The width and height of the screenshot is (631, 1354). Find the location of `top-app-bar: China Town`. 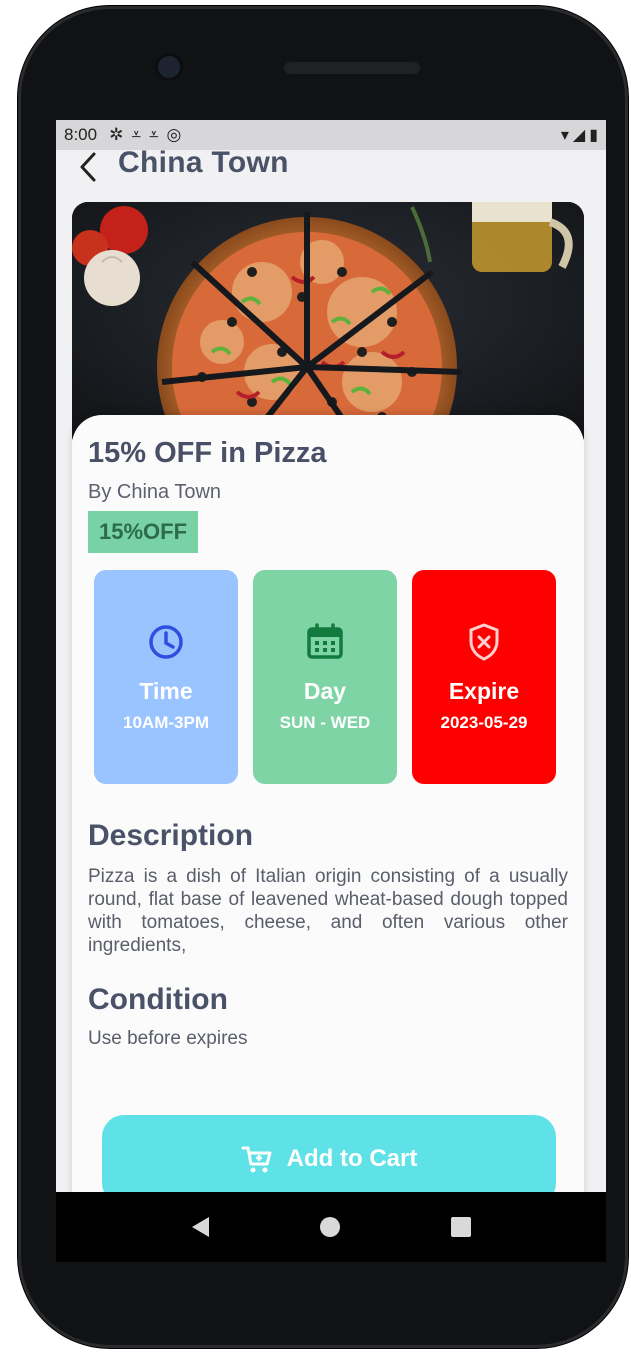

top-app-bar: China Town is located at coordinates (331, 176).